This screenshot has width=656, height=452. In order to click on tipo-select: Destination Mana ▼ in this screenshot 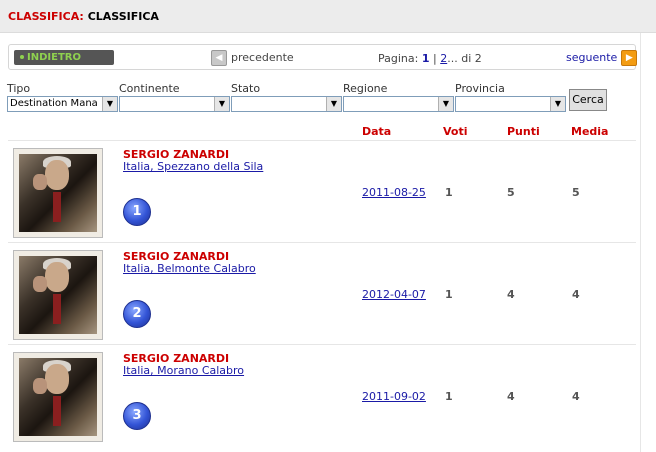, I will do `click(62, 104)`.